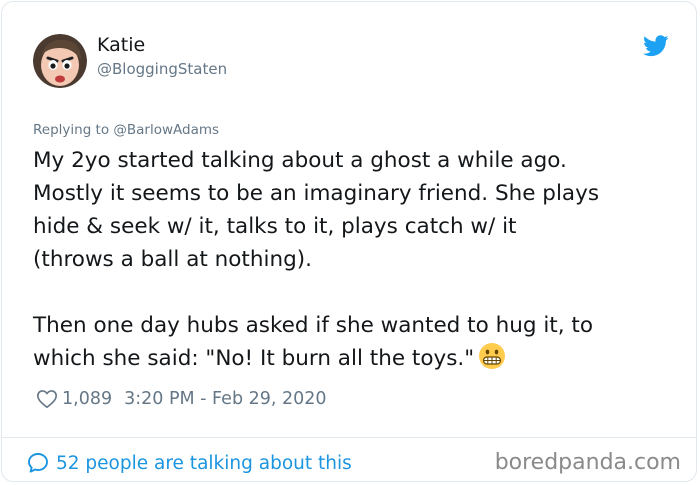  Describe the element at coordinates (121, 45) in the screenshot. I see `display-name: Katie` at that location.